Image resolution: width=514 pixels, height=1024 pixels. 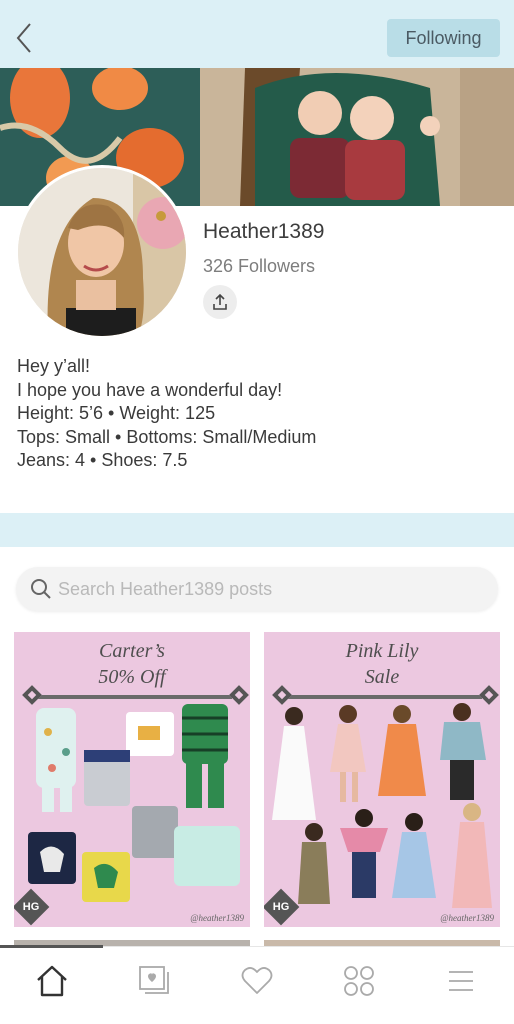 I want to click on search-bar, so click(x=257, y=589).